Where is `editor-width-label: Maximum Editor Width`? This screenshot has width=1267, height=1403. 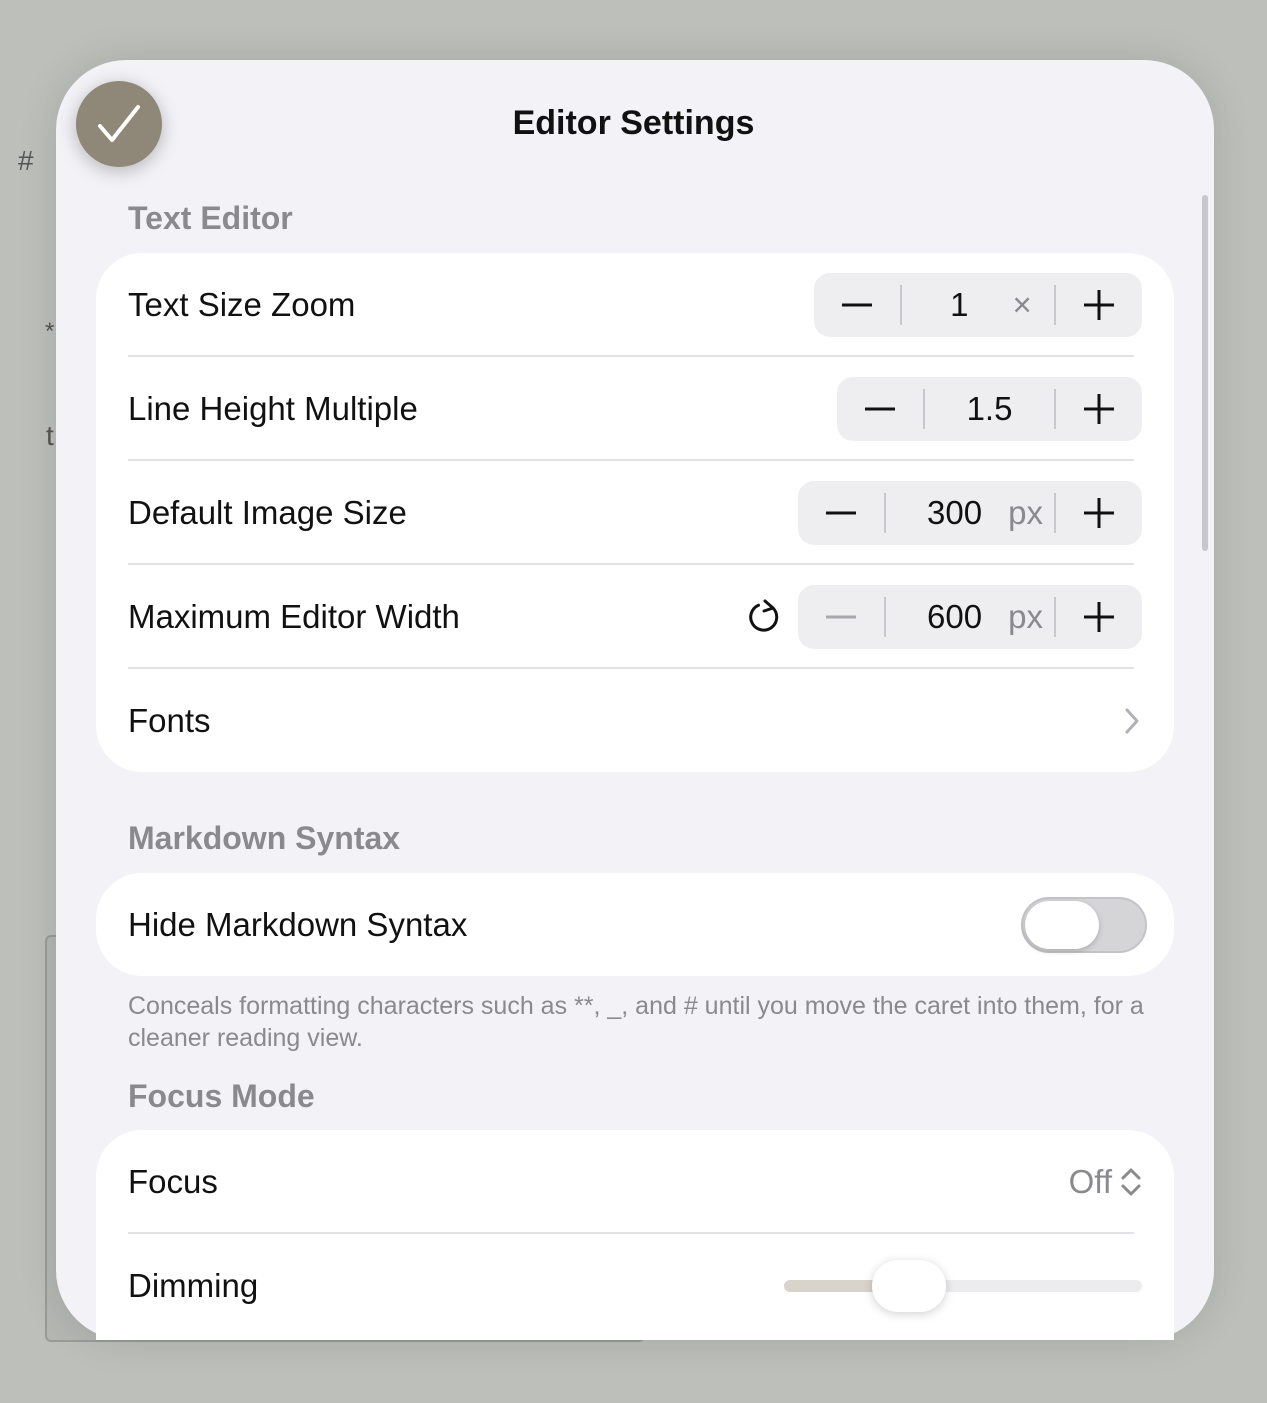
editor-width-label: Maximum Editor Width is located at coordinates (294, 616).